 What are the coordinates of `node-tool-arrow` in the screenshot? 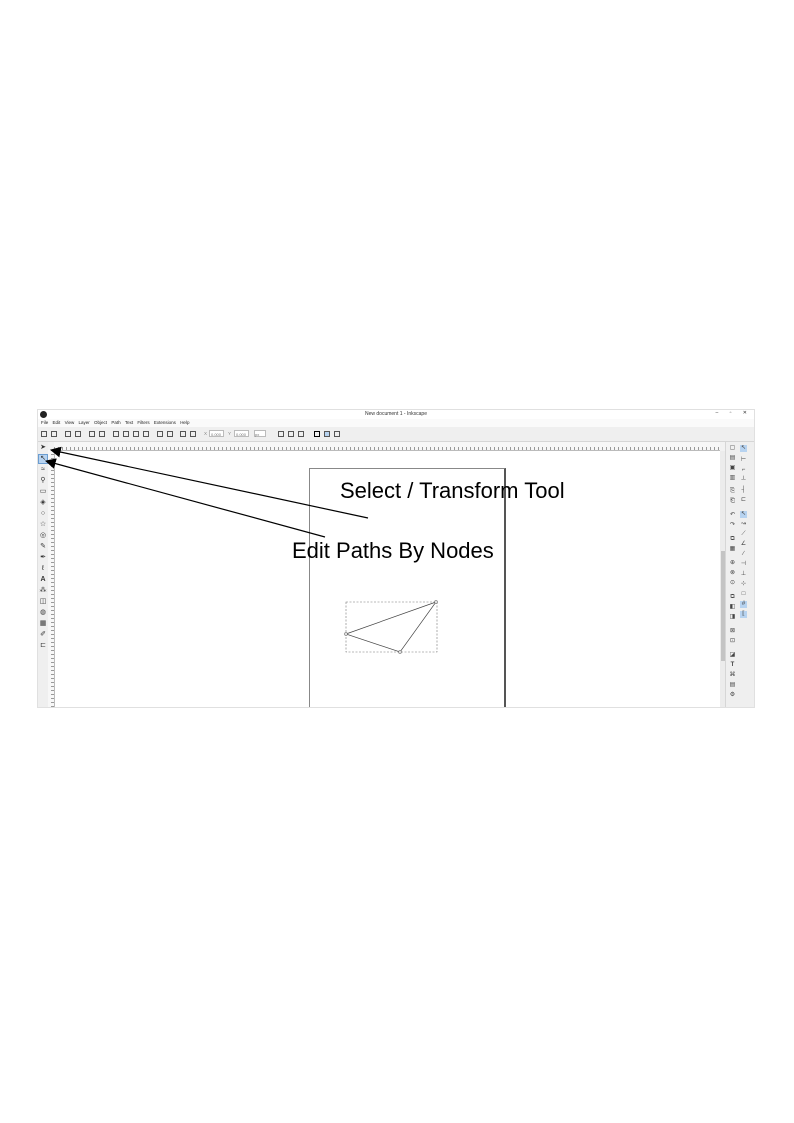 It's located at (185, 498).